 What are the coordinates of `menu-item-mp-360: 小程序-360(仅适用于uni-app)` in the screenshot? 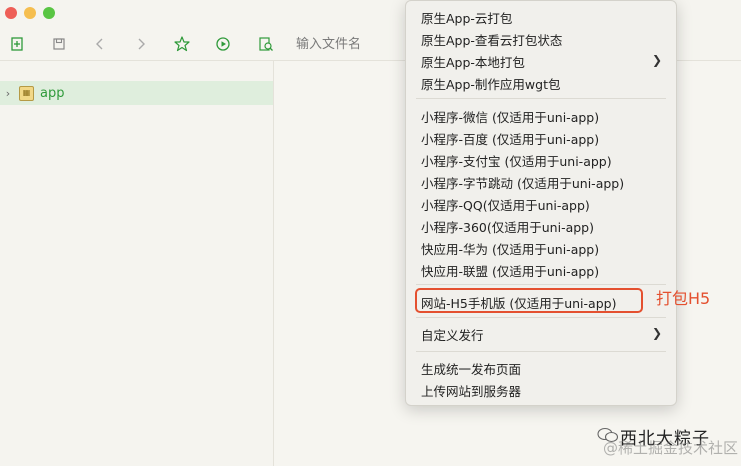 It's located at (541, 226).